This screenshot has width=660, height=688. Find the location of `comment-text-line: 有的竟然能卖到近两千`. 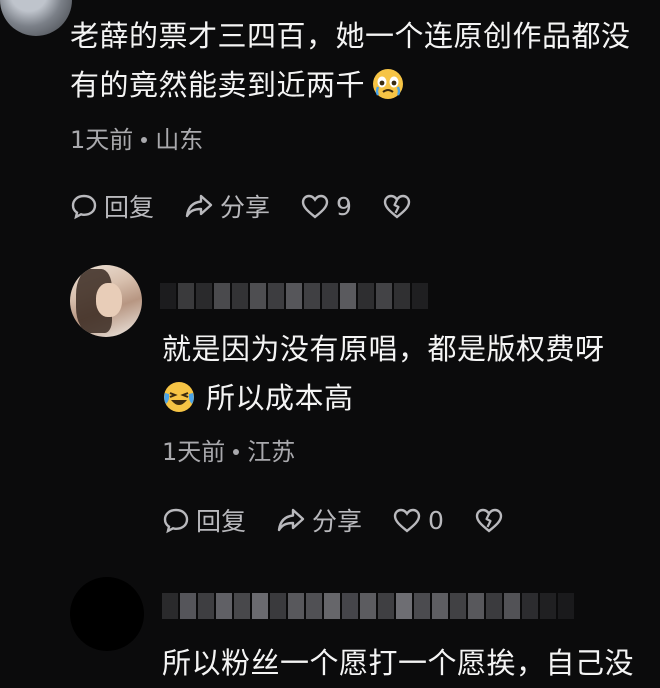

comment-text-line: 有的竟然能卖到近两千 is located at coordinates (237, 85).